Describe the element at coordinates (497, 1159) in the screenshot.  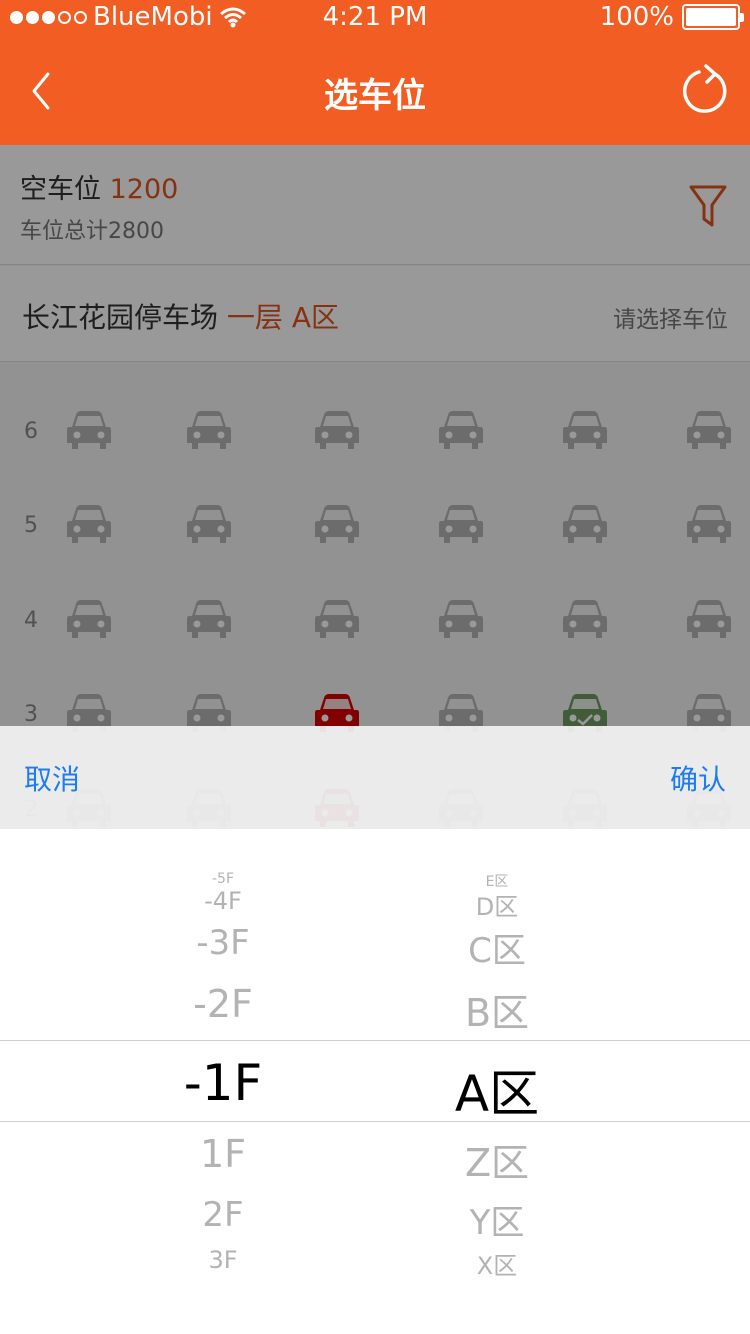
I see `area-option: Z区` at that location.